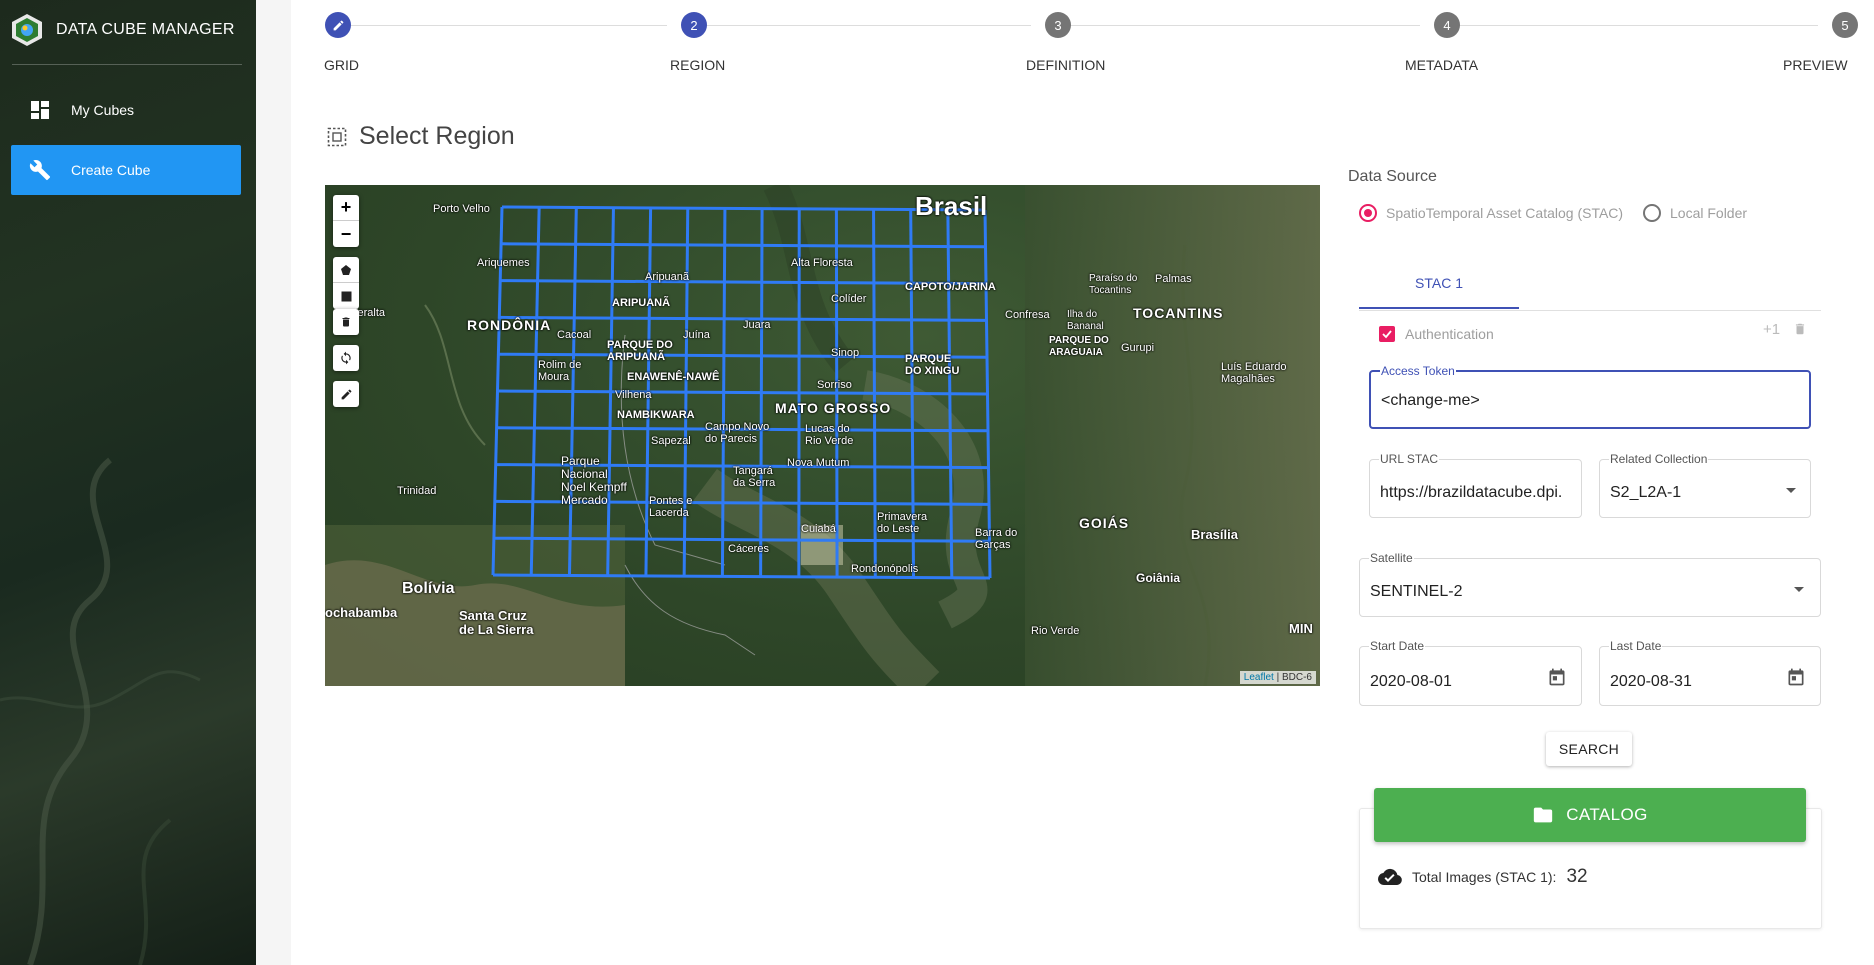 The width and height of the screenshot is (1874, 965). I want to click on field-value: S2_L2A-1, so click(1646, 492).